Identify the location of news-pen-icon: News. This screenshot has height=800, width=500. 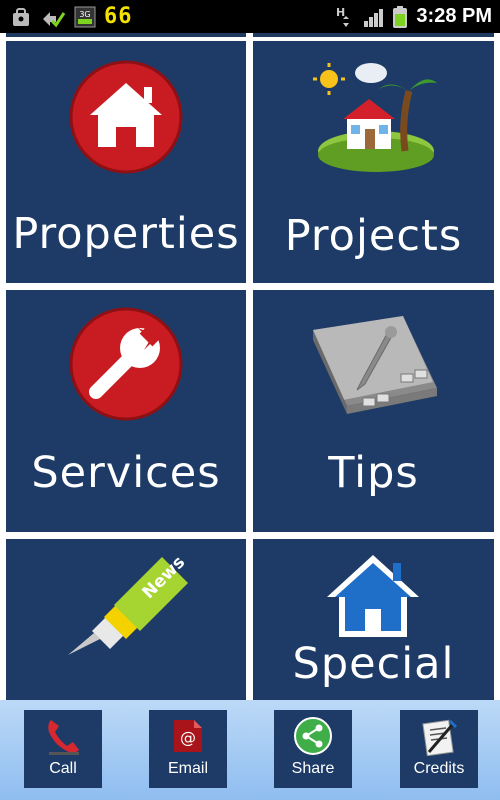
(128, 603).